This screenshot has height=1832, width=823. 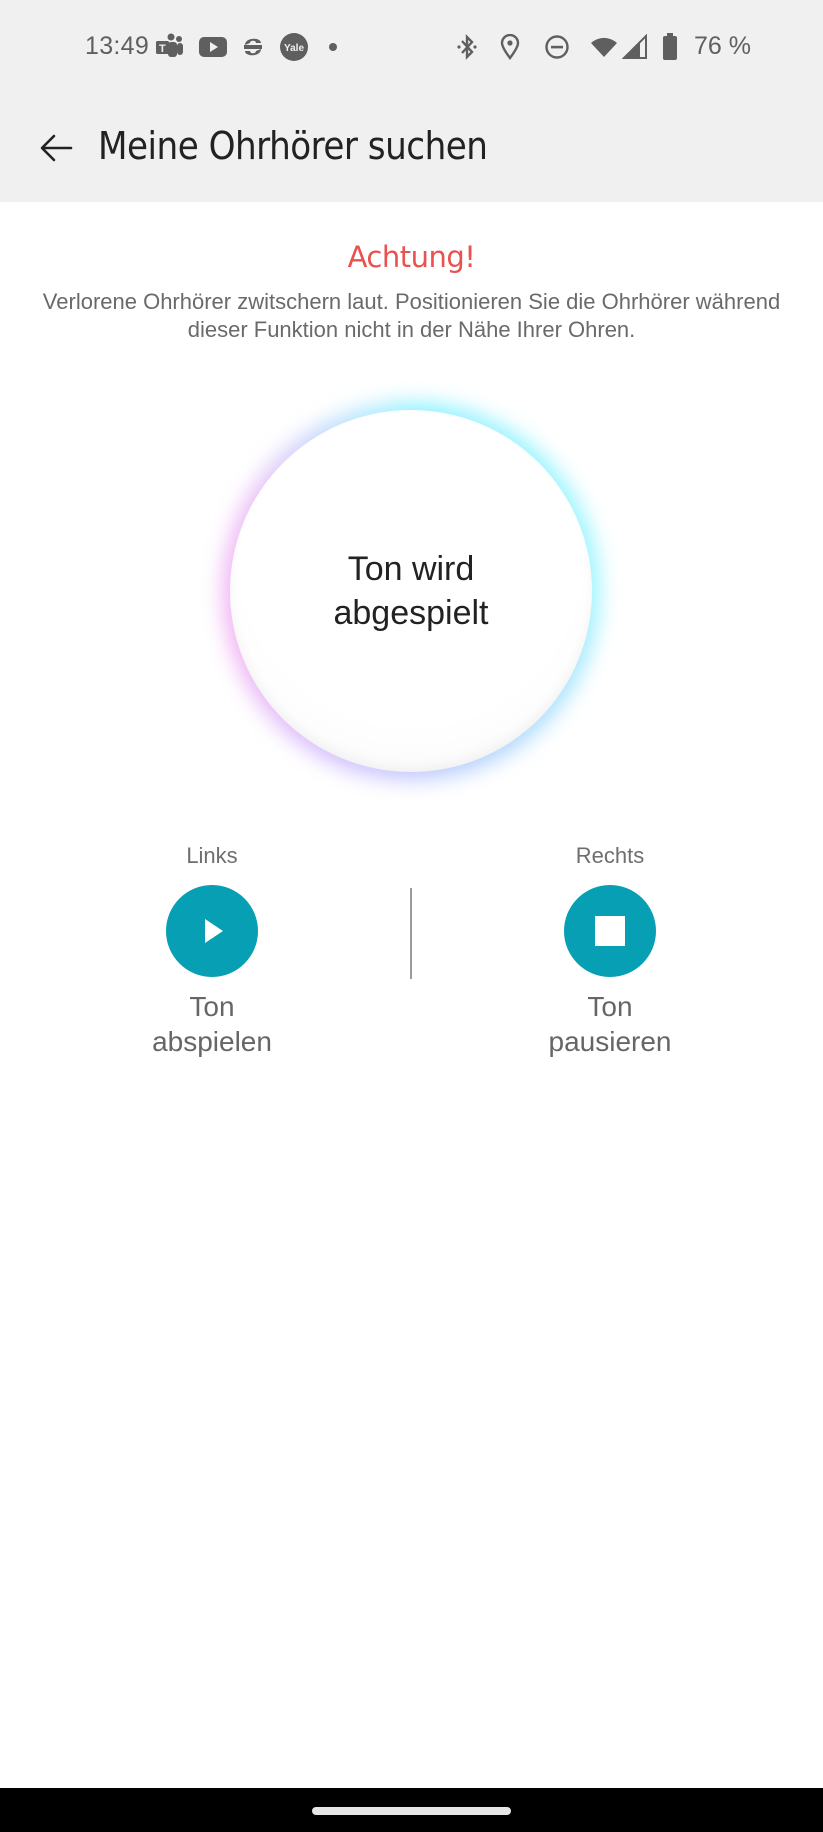 I want to click on play-label-line-2: abspielen, so click(x=212, y=1041).